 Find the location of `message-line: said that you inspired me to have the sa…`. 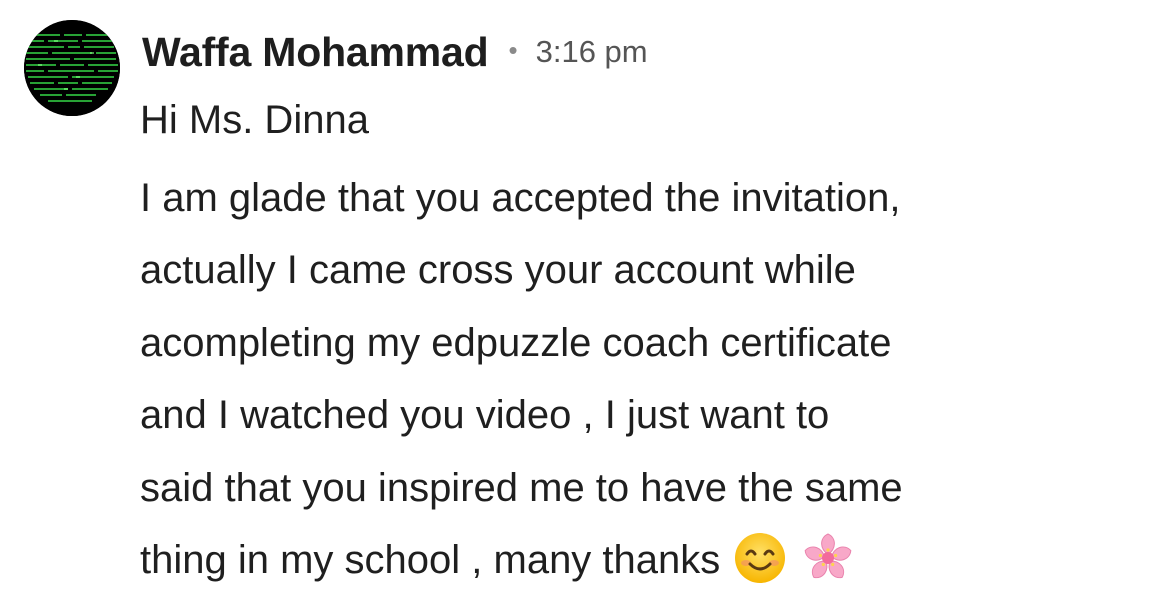

message-line: said that you inspired me to have the sa… is located at coordinates (521, 487).